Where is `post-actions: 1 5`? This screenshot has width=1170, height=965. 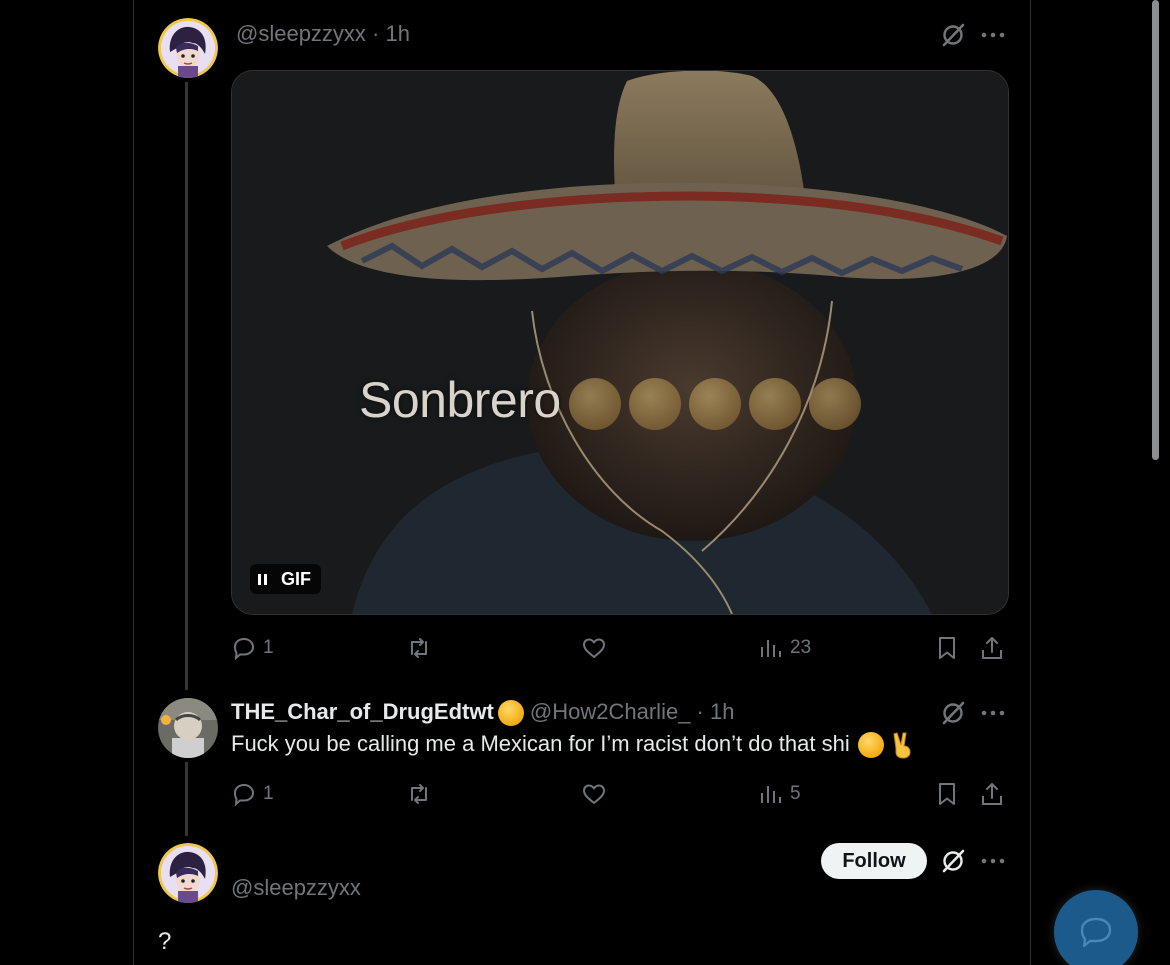
post-actions: 1 5 is located at coordinates (619, 794).